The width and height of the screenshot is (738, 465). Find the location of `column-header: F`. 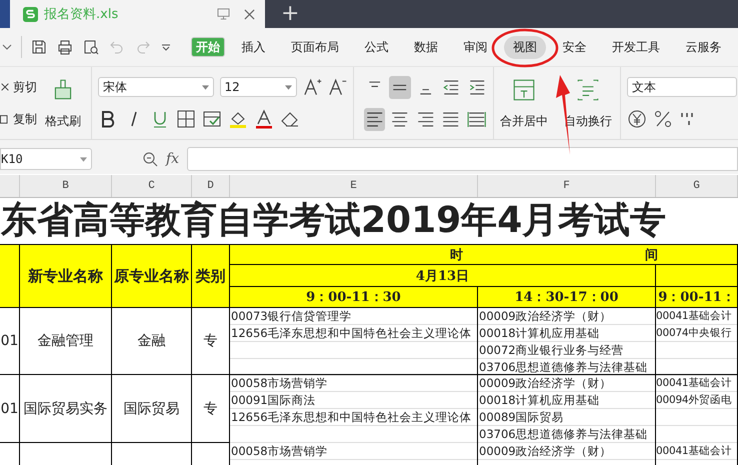

column-header: F is located at coordinates (567, 186).